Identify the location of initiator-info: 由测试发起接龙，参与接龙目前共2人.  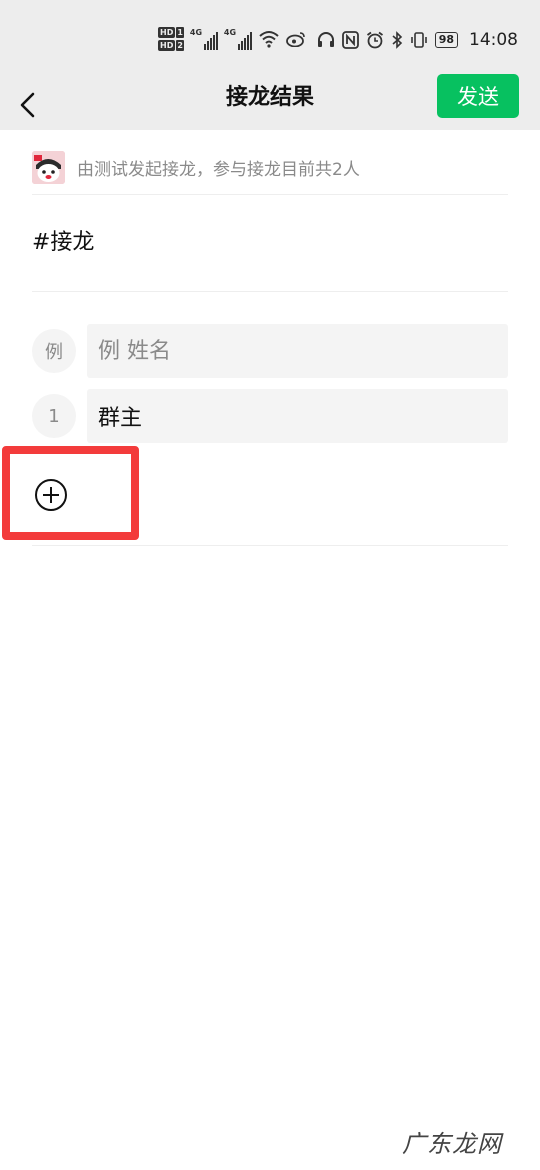
(196, 167).